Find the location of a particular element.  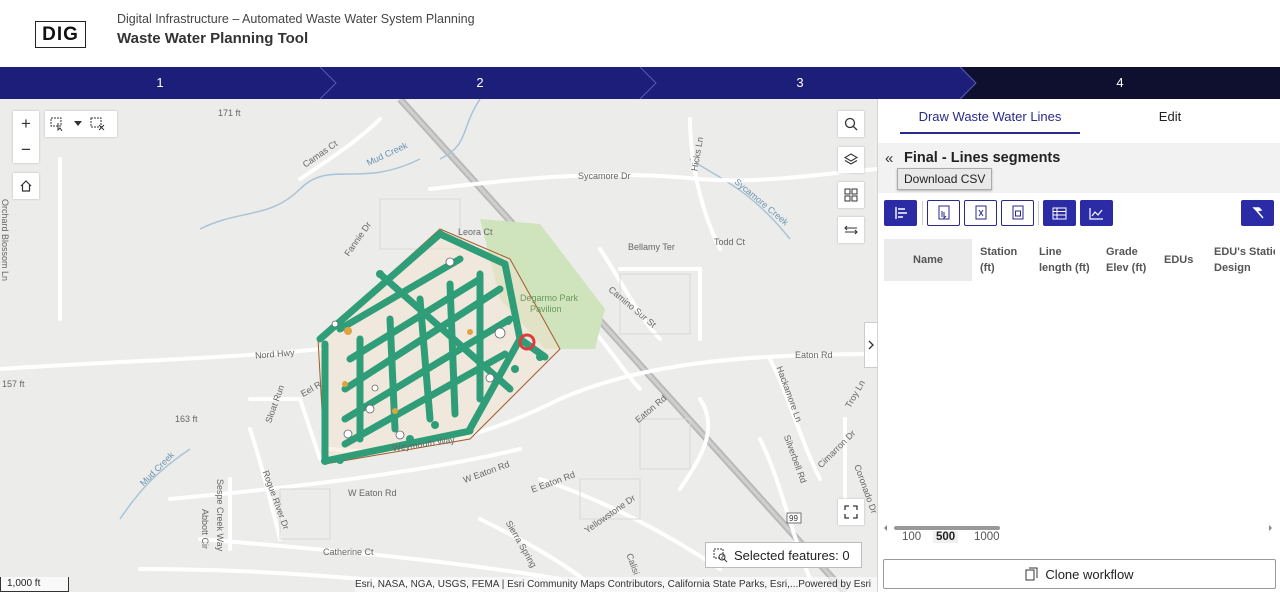

column-header-line1: Grade is located at coordinates (1122, 252).